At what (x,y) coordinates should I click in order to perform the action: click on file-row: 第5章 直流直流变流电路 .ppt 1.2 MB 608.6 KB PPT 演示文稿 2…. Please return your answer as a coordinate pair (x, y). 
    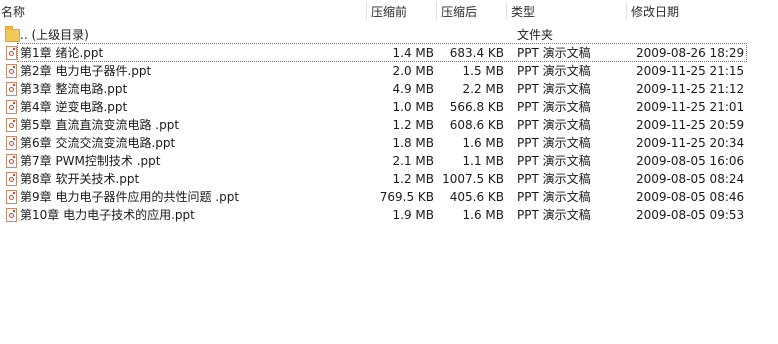
    Looking at the image, I should click on (389, 125).